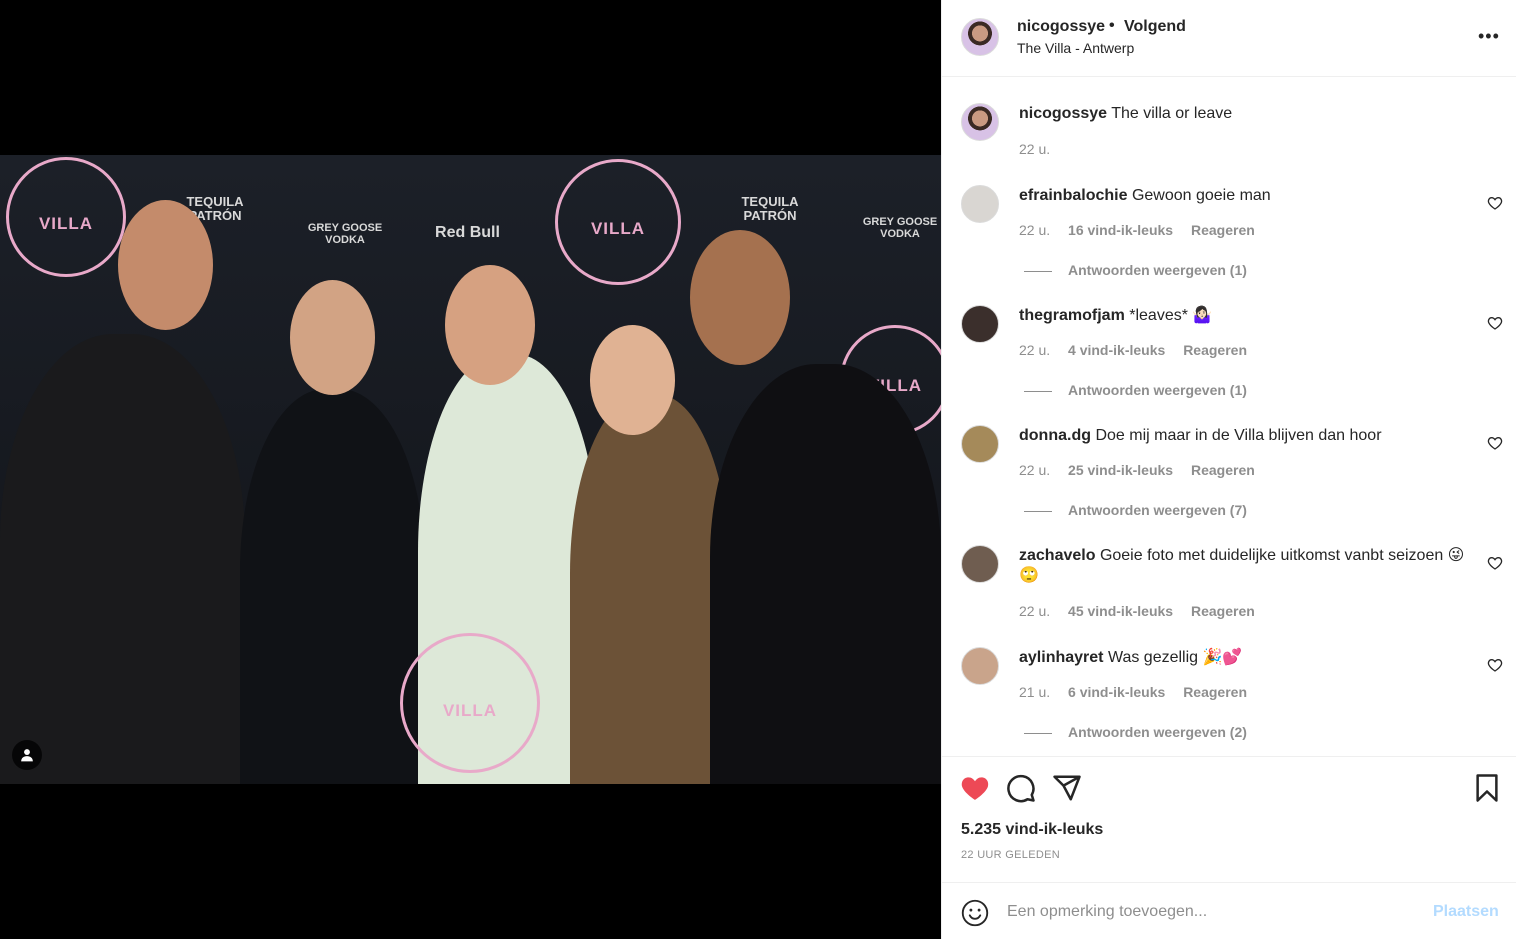  What do you see at coordinates (1244, 658) in the screenshot?
I see `comment-body: aylinhayret Was gezellig 🎉💕` at bounding box center [1244, 658].